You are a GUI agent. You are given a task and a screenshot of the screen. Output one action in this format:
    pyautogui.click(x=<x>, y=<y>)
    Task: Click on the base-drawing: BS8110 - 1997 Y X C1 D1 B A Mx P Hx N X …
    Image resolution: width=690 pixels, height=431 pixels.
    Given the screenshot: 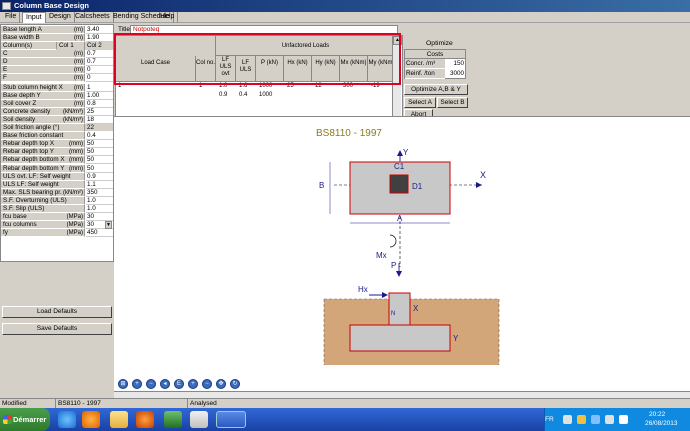 What is the action you would take?
    pyautogui.click(x=408, y=246)
    